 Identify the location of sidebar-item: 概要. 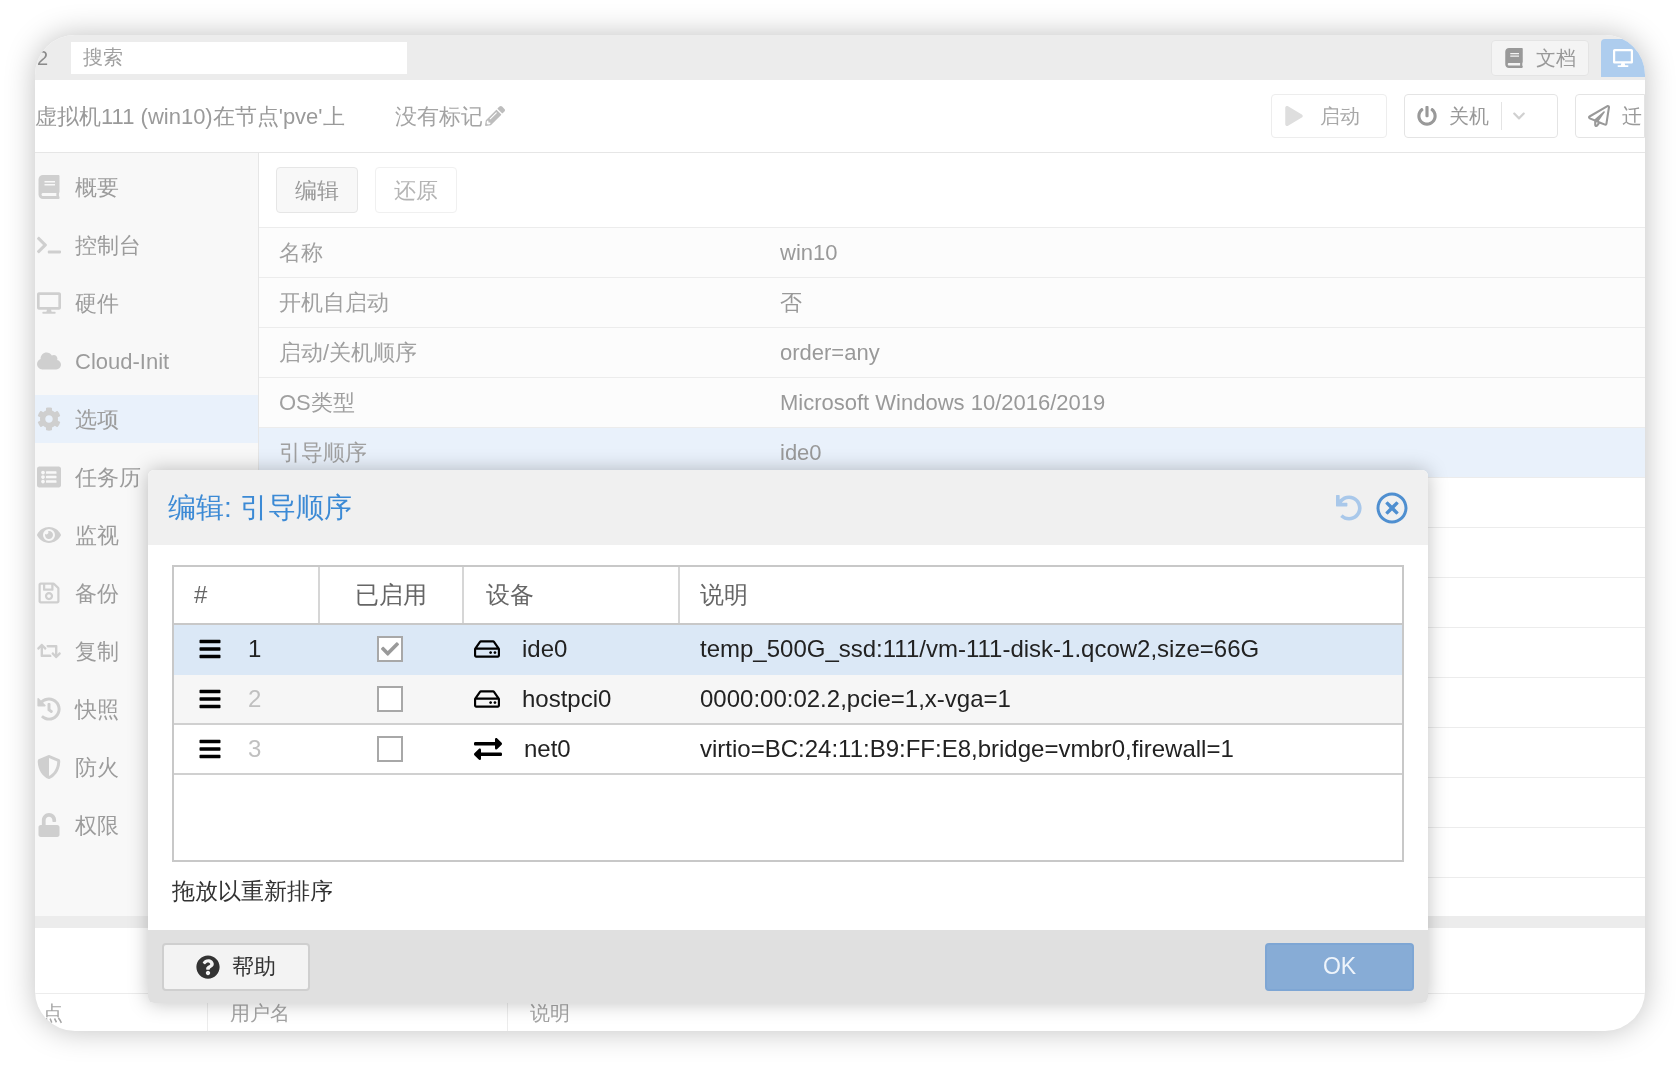
(146, 187).